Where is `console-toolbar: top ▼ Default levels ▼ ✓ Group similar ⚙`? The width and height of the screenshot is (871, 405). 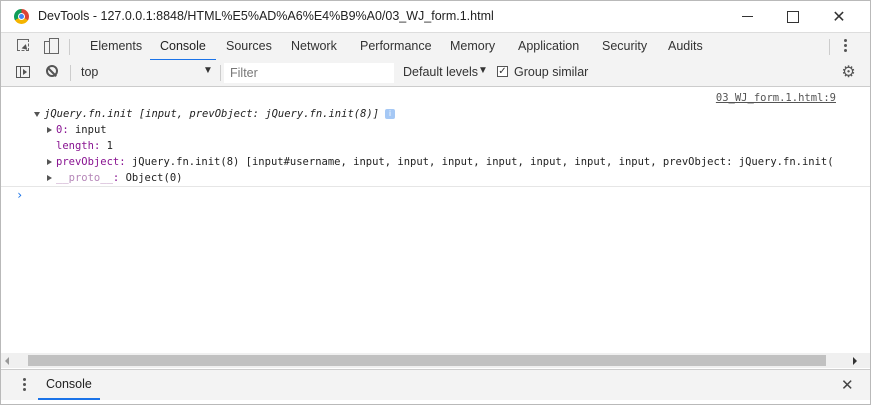 console-toolbar: top ▼ Default levels ▼ ✓ Group similar ⚙ is located at coordinates (435, 73).